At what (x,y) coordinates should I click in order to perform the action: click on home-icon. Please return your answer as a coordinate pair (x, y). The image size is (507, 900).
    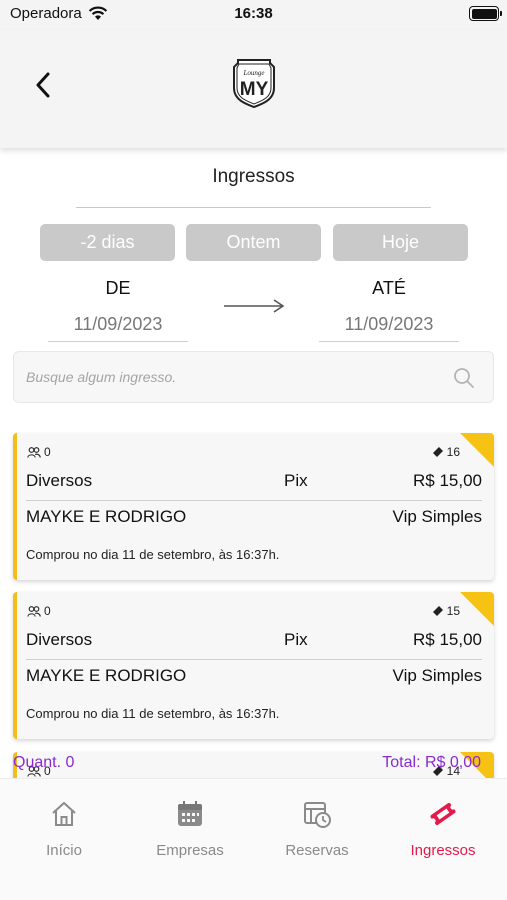
    Looking at the image, I should click on (64, 814).